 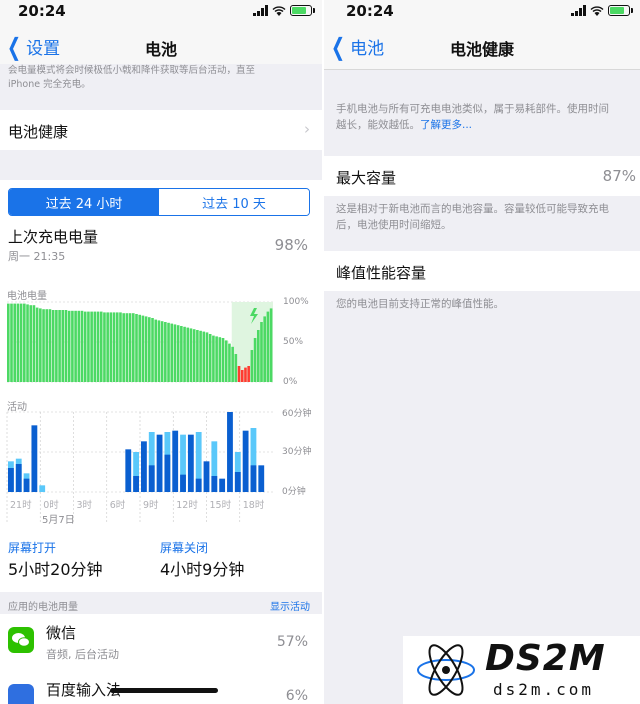 I want to click on intro-line1: 手机电池与所有可充电电池类似，属于易耗部件。使用时间, so click(x=472, y=109).